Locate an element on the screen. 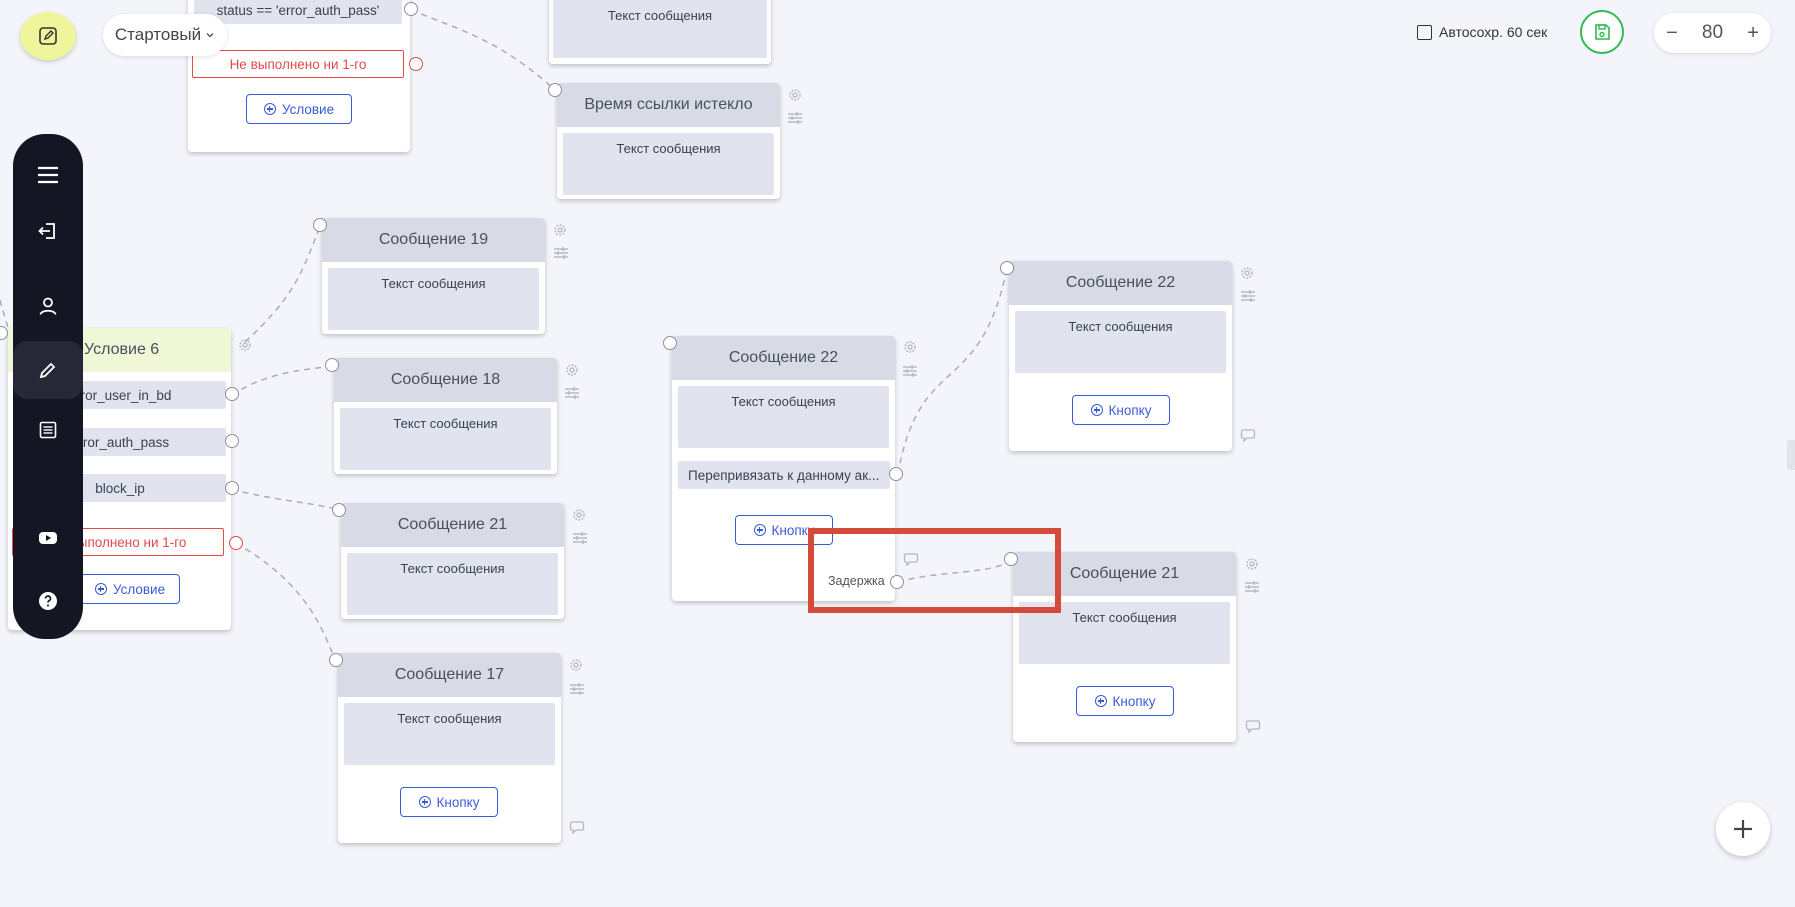 The width and height of the screenshot is (1795, 907). message-node-17: Сообщение 17 Текст сообщения Кнопку is located at coordinates (449, 748).